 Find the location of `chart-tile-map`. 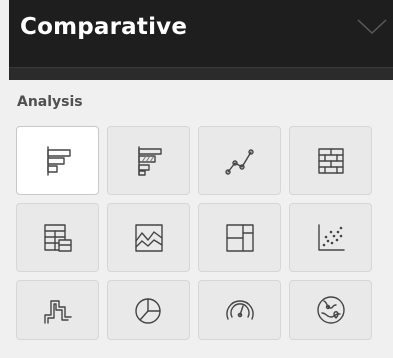

chart-tile-map is located at coordinates (330, 310).